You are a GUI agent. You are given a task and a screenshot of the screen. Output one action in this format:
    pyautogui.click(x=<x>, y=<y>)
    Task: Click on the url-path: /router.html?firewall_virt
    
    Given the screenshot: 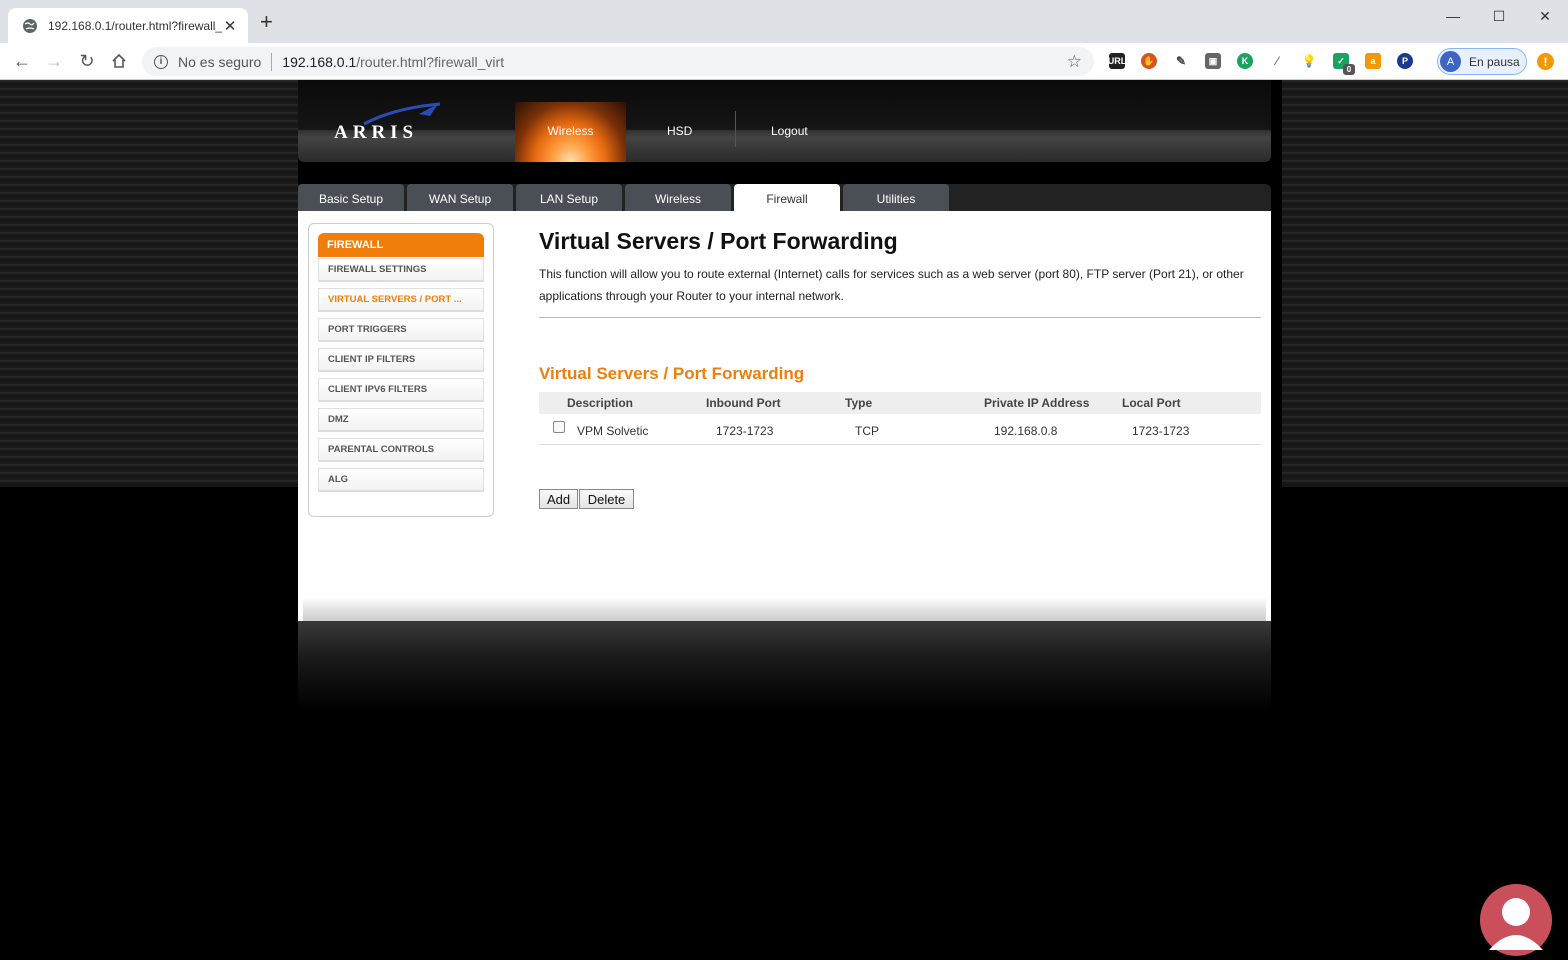 What is the action you would take?
    pyautogui.click(x=430, y=61)
    